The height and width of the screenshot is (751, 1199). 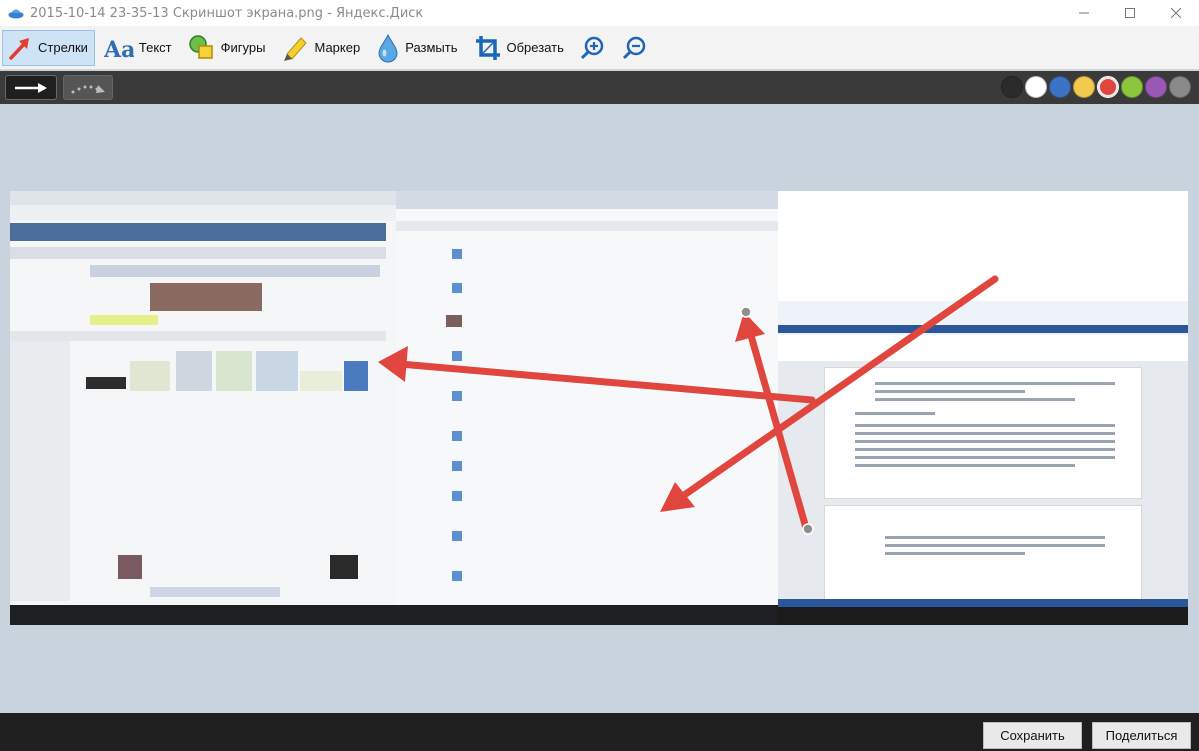 I want to click on window-controls, so click(x=1130, y=13).